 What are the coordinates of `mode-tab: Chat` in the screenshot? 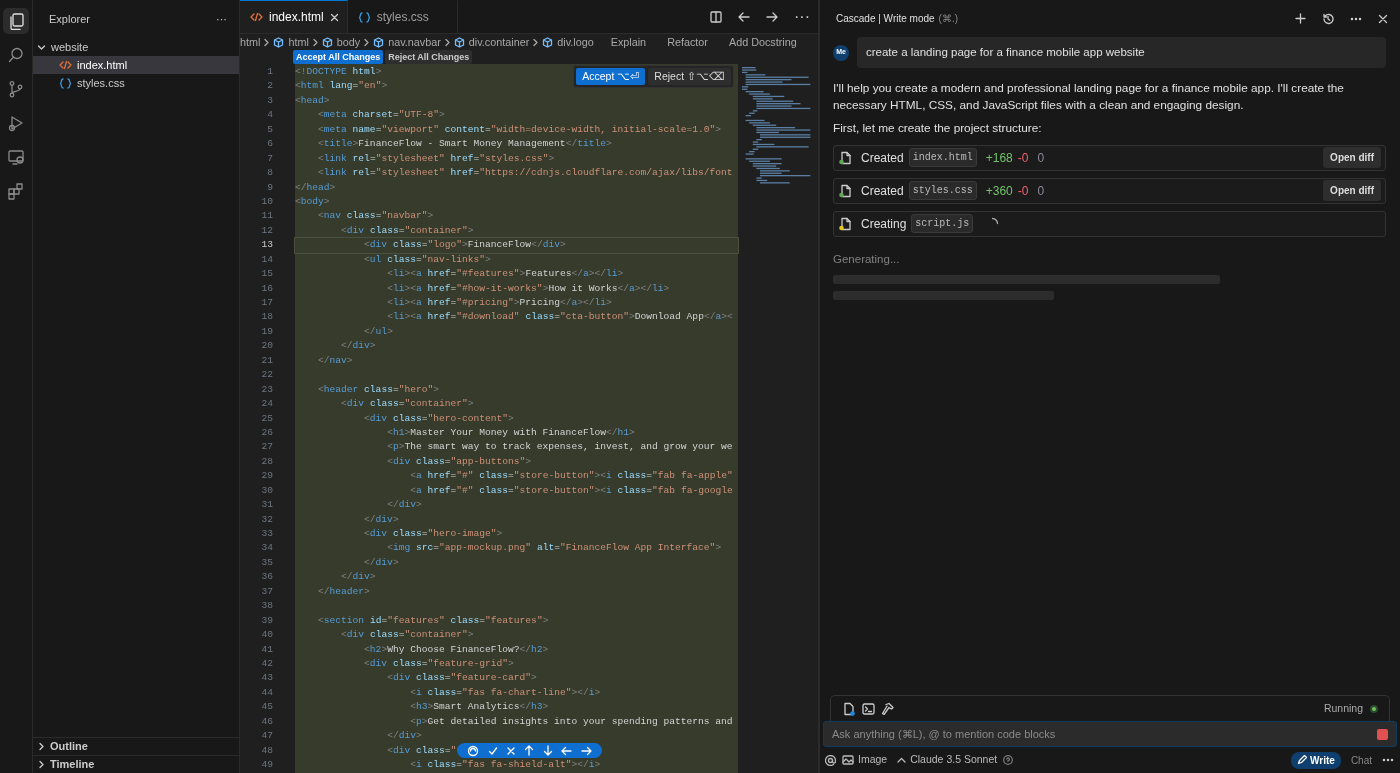 It's located at (1361, 760).